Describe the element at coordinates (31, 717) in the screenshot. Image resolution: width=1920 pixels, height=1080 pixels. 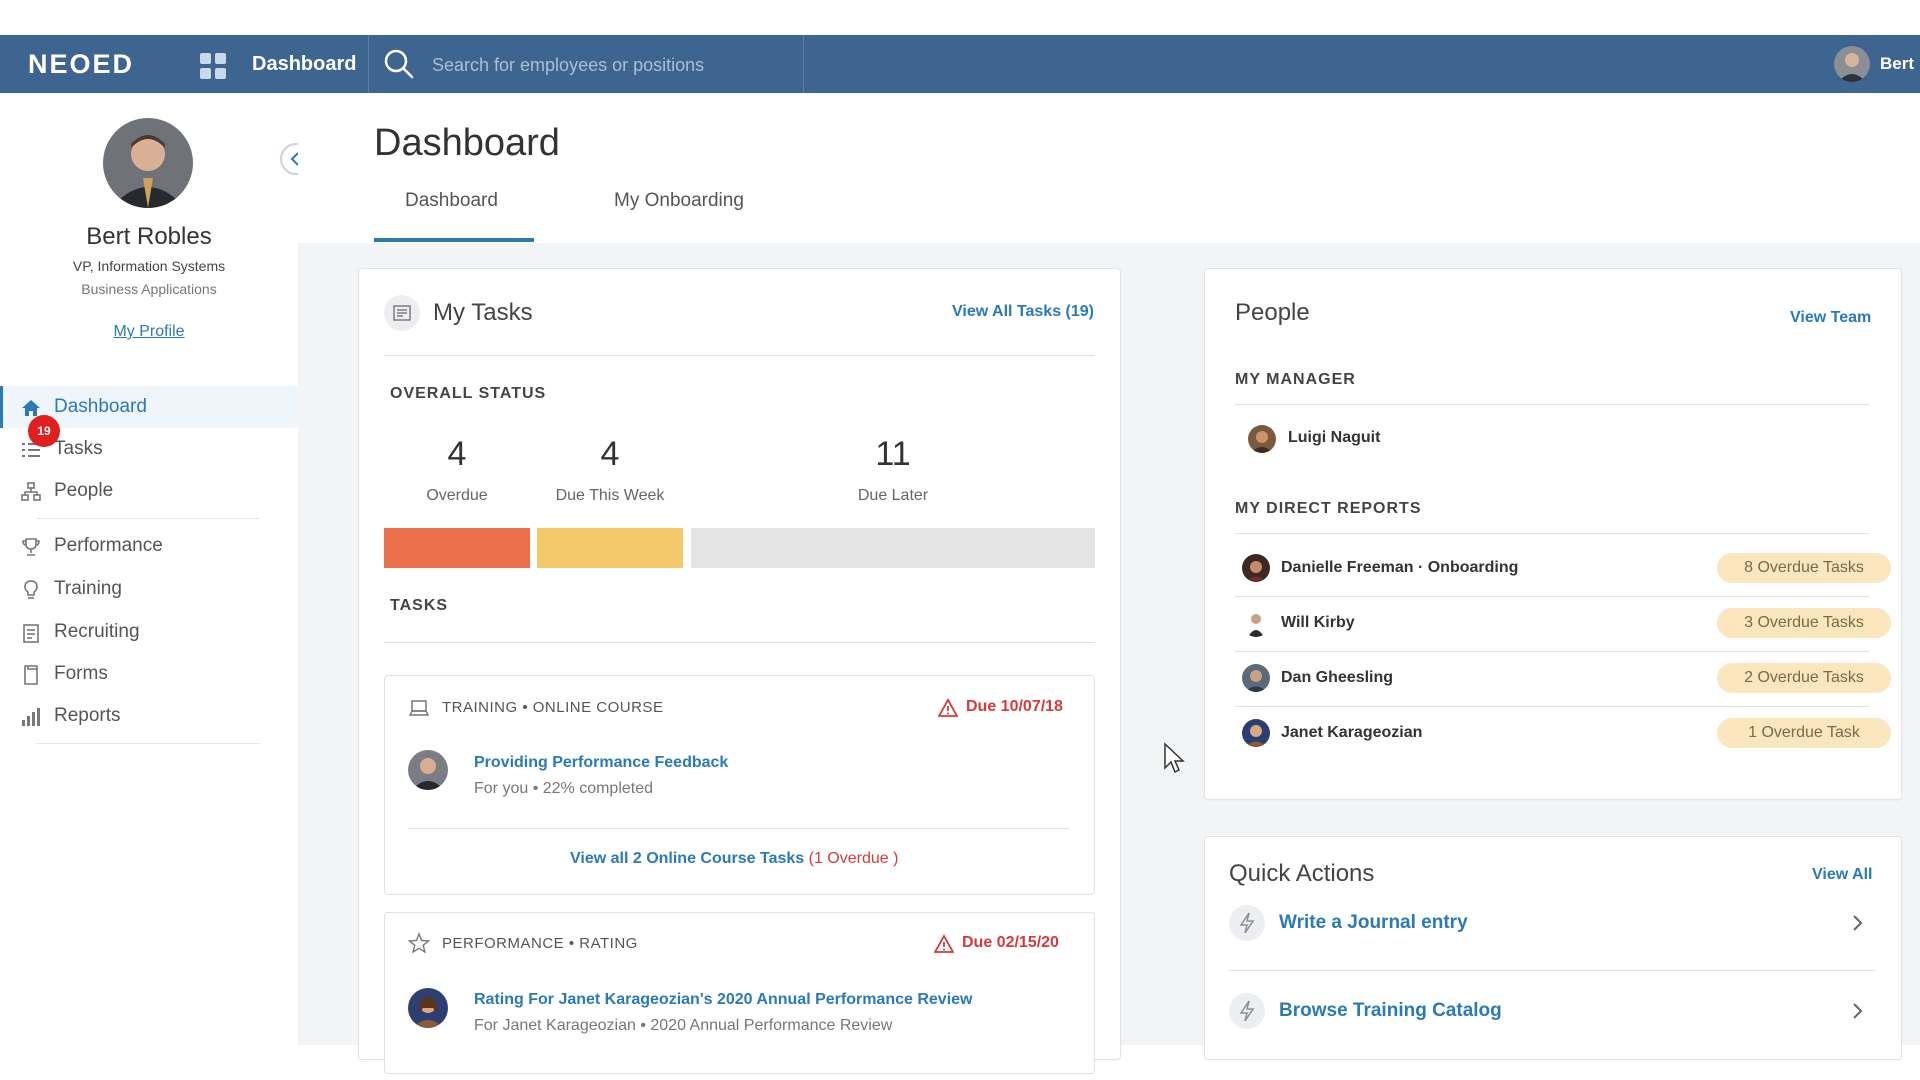
I see `bar-chart-icon` at that location.